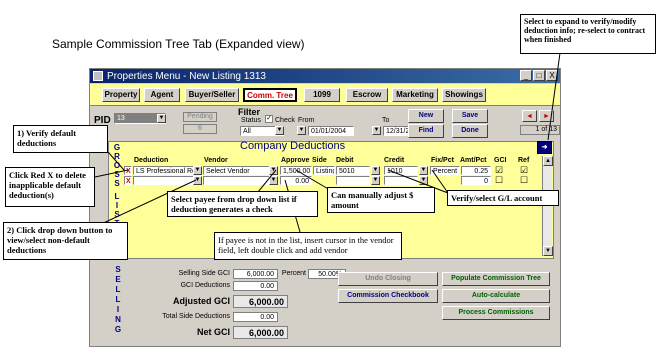 The image size is (663, 347). I want to click on col-vendor: Vendor, so click(216, 160).